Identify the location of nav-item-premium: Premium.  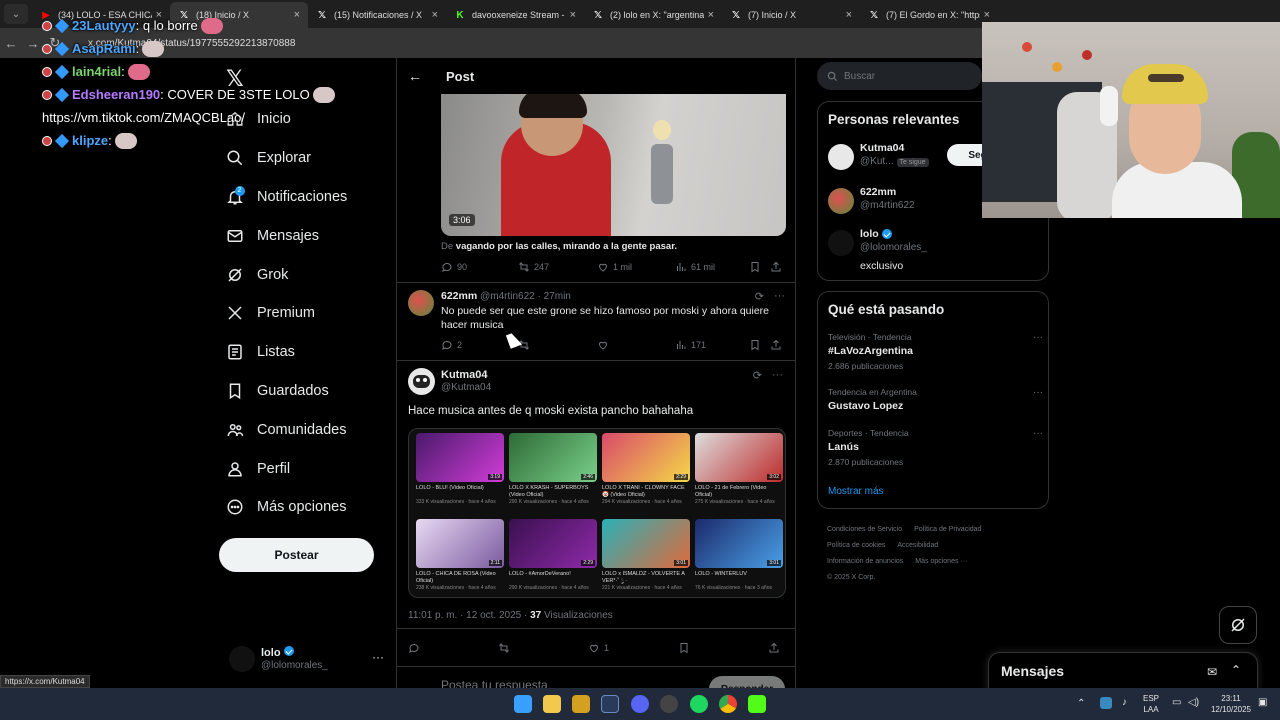
(286, 313).